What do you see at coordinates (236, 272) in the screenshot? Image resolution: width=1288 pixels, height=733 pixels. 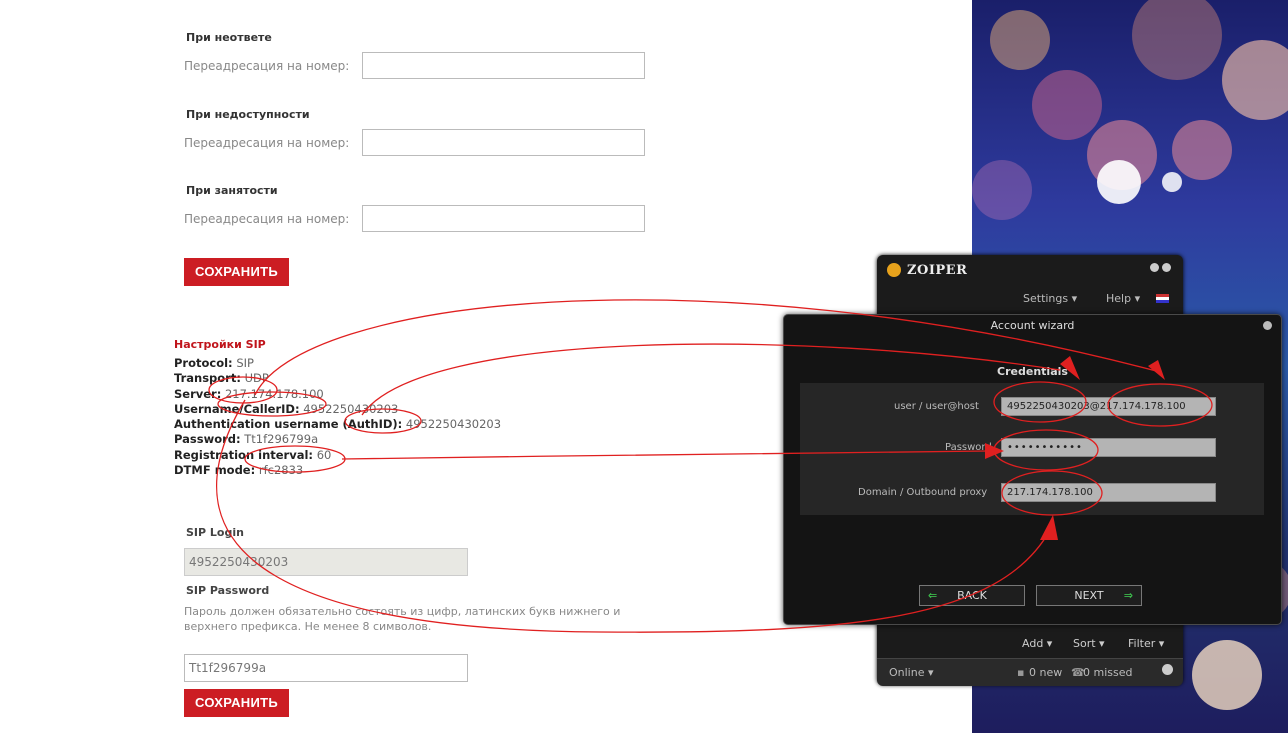 I see `save-forwarding-button: СОХРАНИТЬ` at bounding box center [236, 272].